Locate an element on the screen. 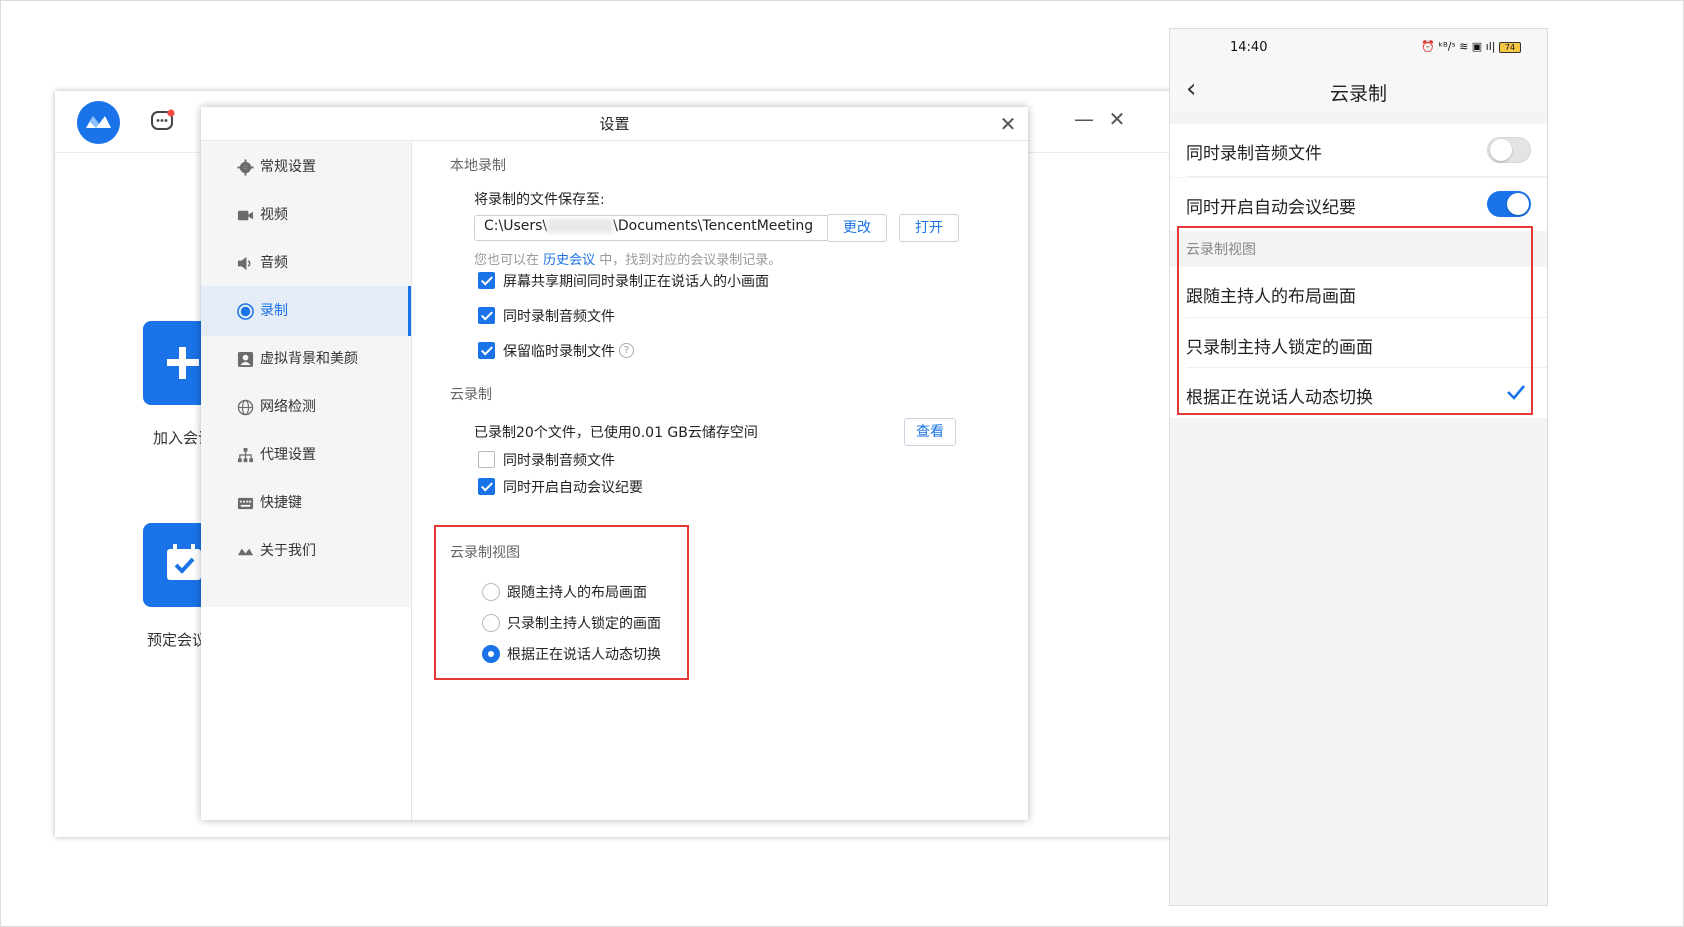 The width and height of the screenshot is (1684, 927). cloud-view-option: 根据正在说话人动态切换 is located at coordinates (572, 654).